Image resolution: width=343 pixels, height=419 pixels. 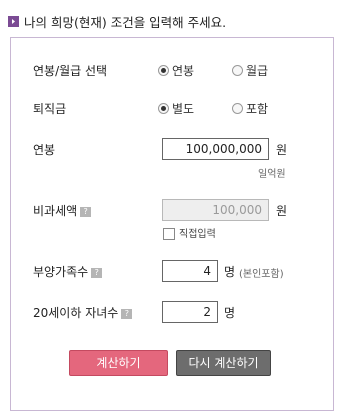 I want to click on radio-annual: 연봉, so click(x=176, y=70).